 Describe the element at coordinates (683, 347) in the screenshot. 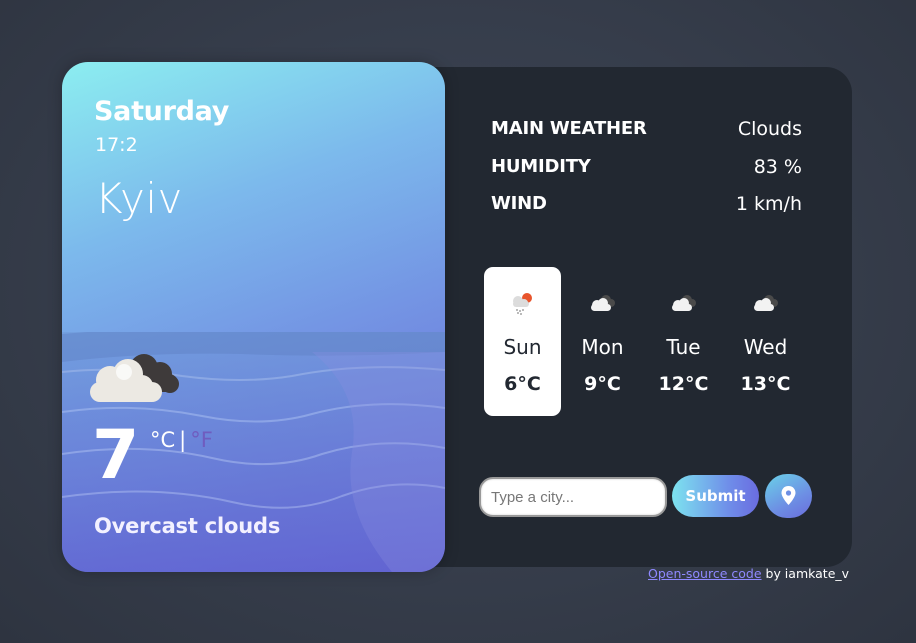

I see `forecast-day-label: Tue` at that location.